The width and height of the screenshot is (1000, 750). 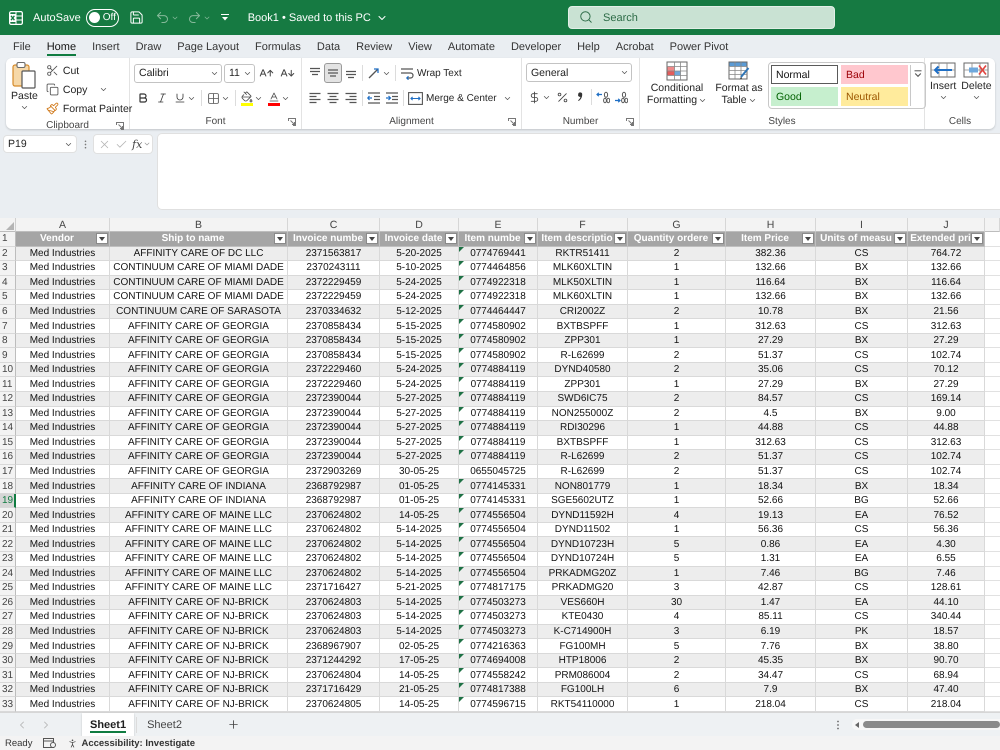 What do you see at coordinates (8, 603) in the screenshot?
I see `row-number: 26` at bounding box center [8, 603].